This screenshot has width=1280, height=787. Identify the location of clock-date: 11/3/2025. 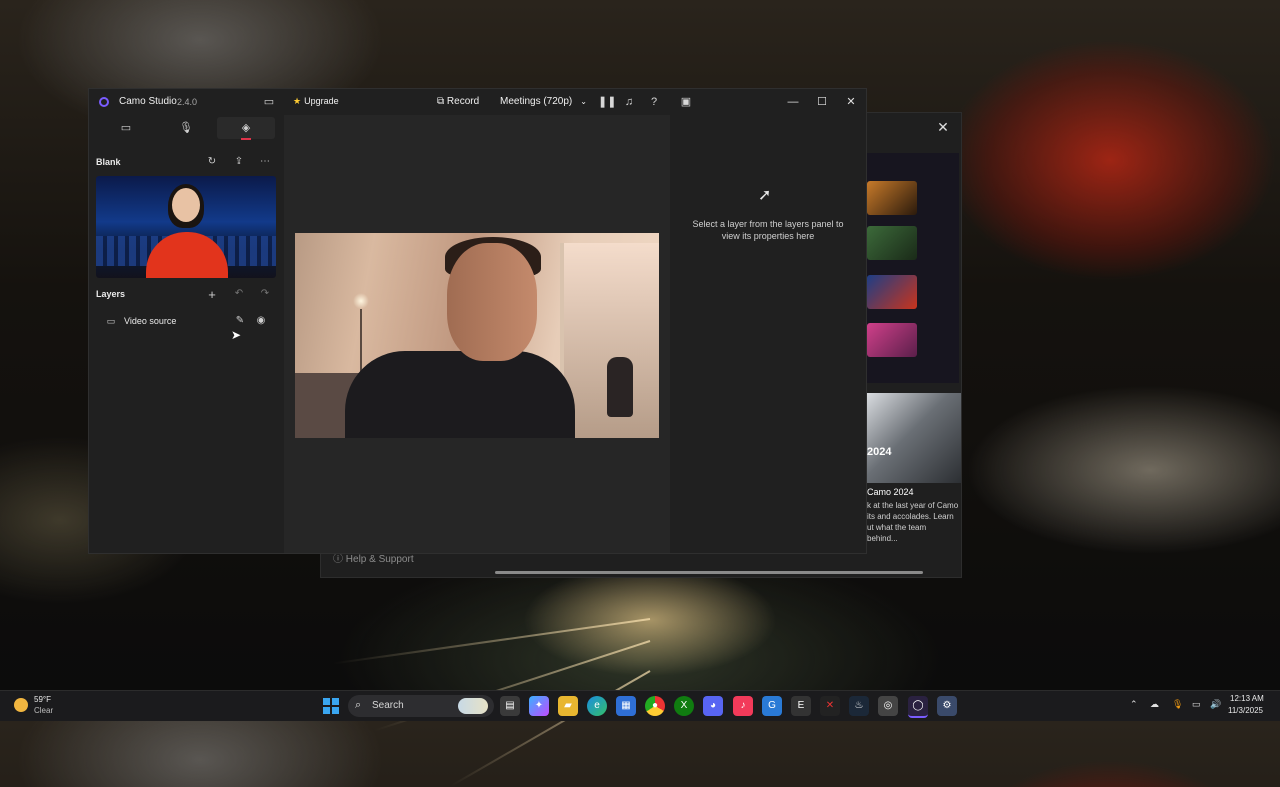
(1245, 710).